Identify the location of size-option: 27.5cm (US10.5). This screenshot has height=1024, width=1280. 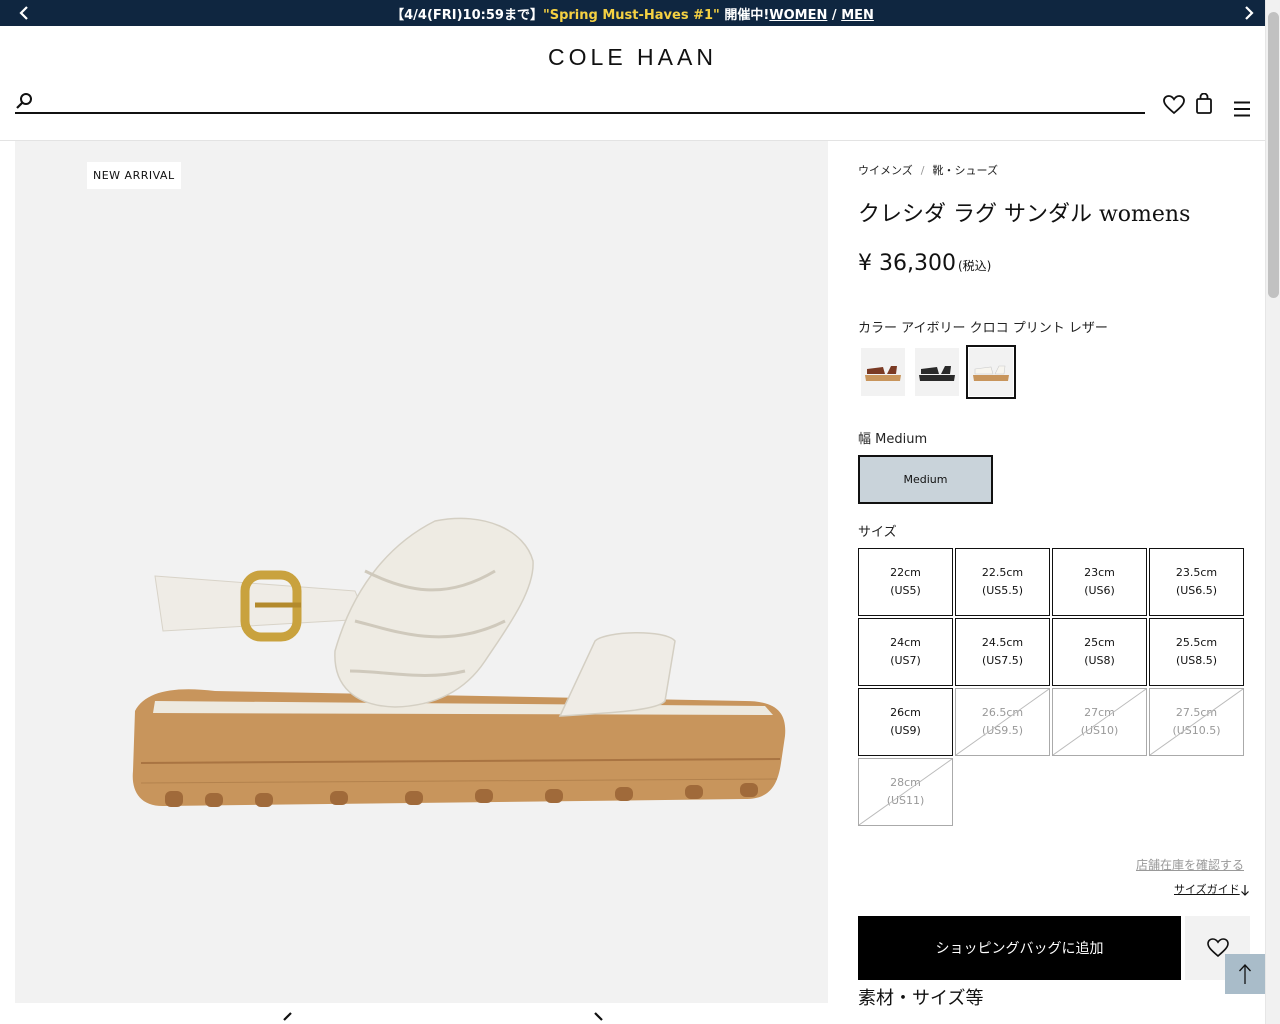
(1196, 722).